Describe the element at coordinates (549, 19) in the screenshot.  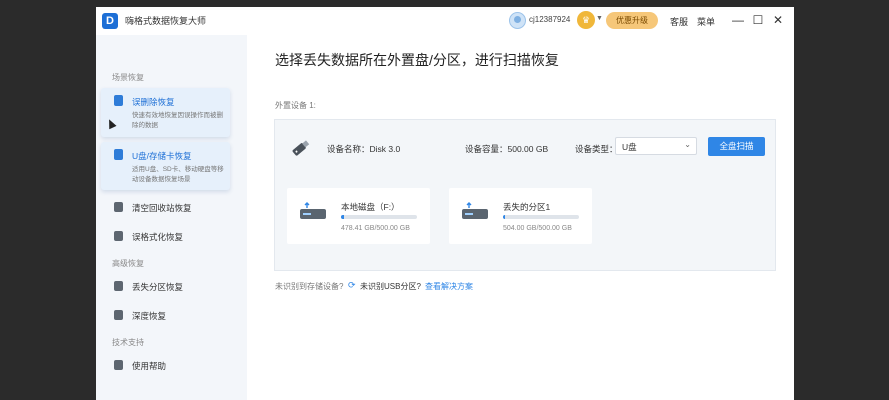
I see `user-name: cj12387924` at that location.